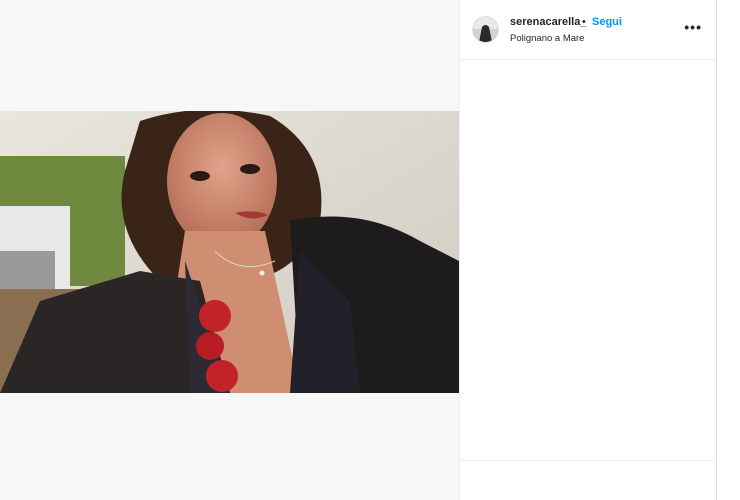 The height and width of the screenshot is (500, 740). I want to click on follow-button: Segui, so click(607, 22).